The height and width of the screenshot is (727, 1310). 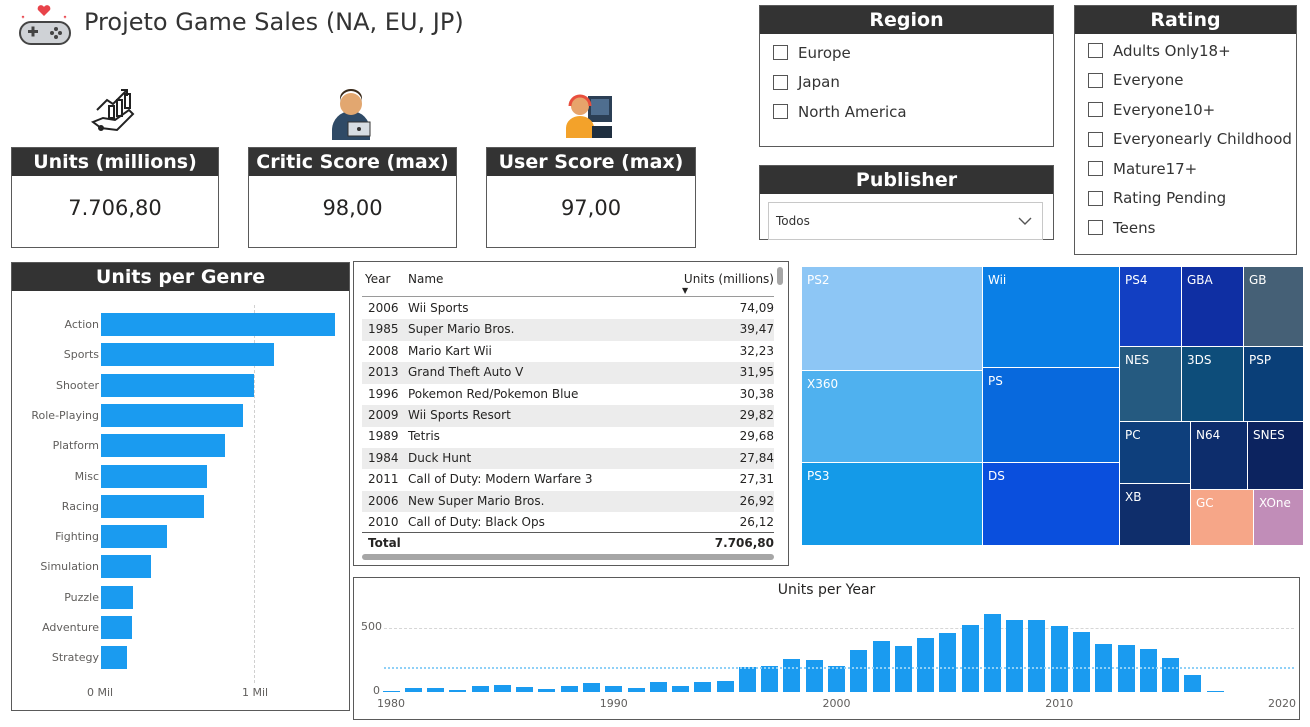 What do you see at coordinates (1185, 228) in the screenshot?
I see `rating-option: Teens` at bounding box center [1185, 228].